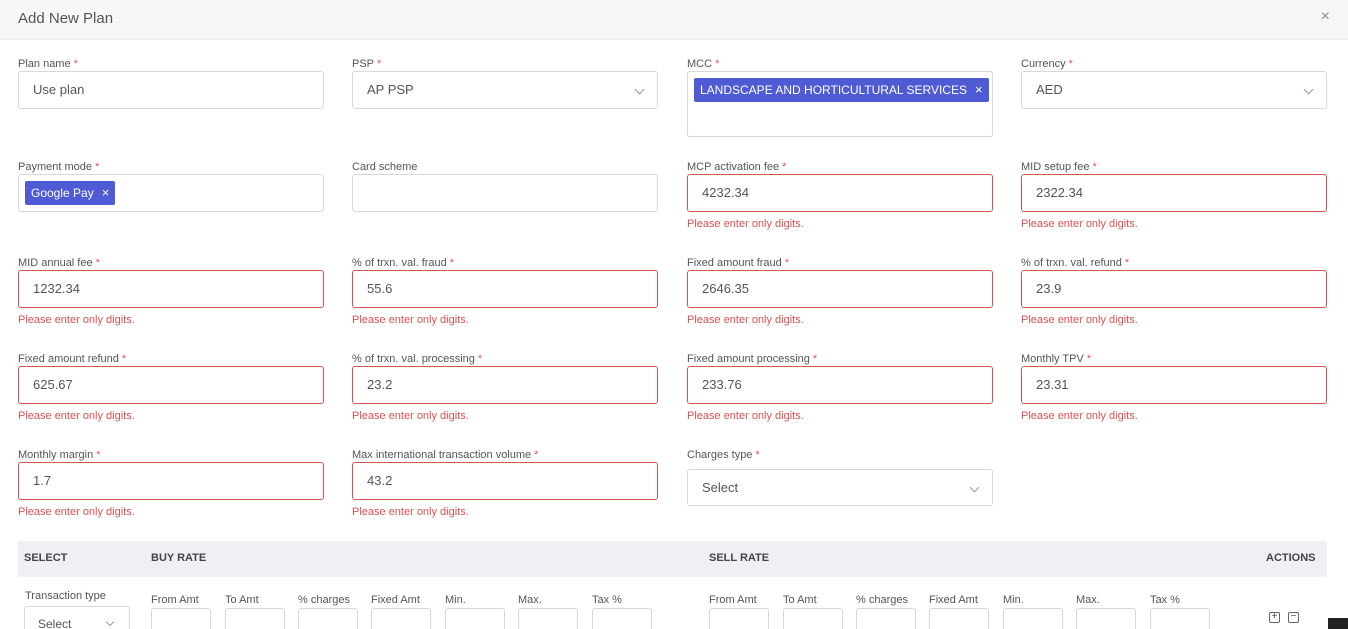 Image resolution: width=1348 pixels, height=629 pixels. I want to click on monthly-margin-input: 1.7, so click(171, 481).